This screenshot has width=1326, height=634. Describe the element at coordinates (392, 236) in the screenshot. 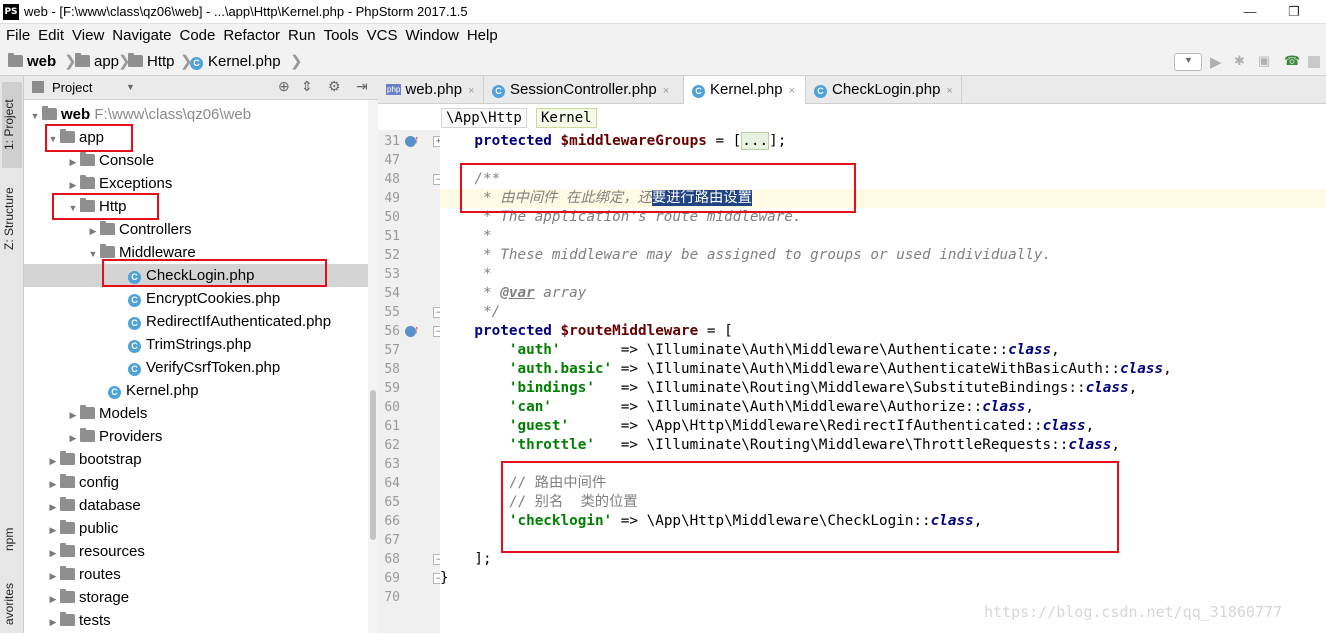

I see `line-number: 51` at that location.